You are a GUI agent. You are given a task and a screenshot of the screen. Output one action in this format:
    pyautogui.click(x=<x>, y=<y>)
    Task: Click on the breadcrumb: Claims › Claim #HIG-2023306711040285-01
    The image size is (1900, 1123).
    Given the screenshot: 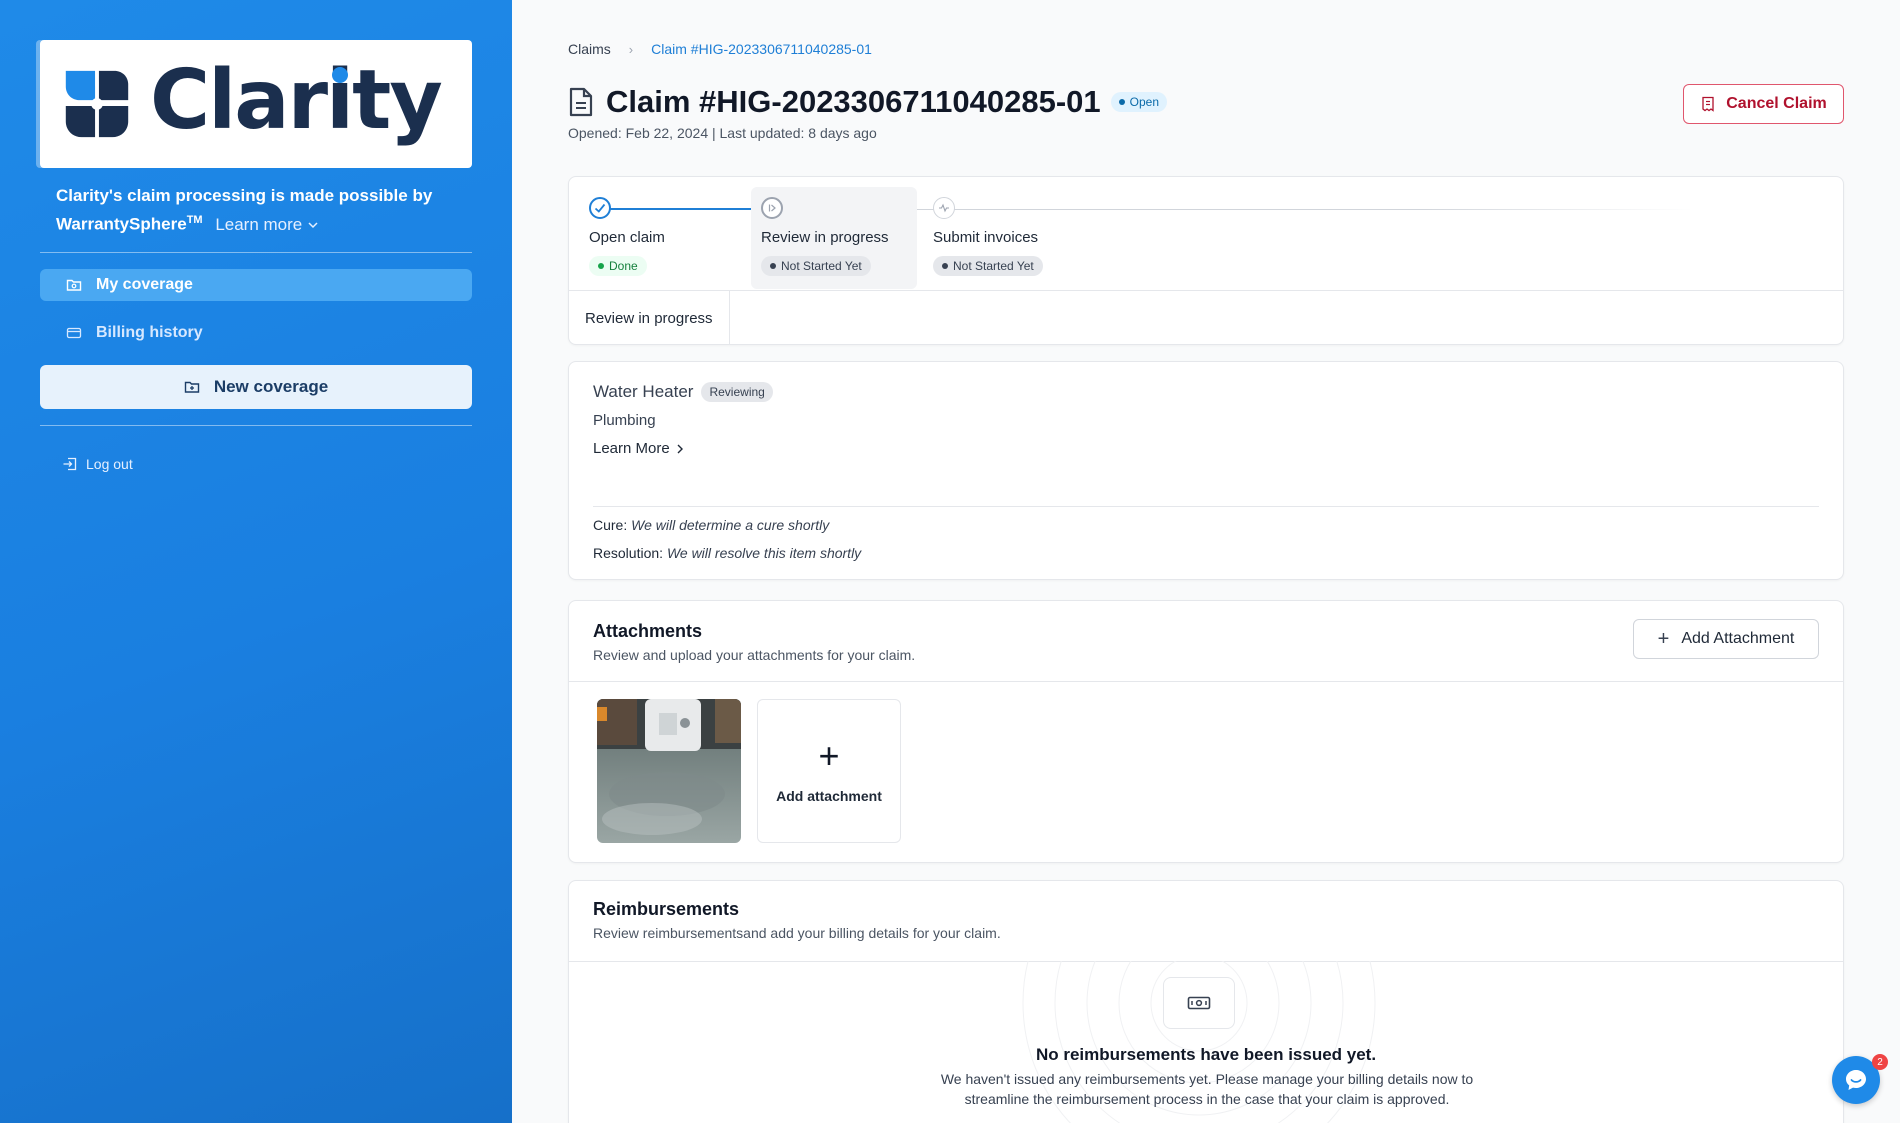 What is the action you would take?
    pyautogui.click(x=720, y=49)
    